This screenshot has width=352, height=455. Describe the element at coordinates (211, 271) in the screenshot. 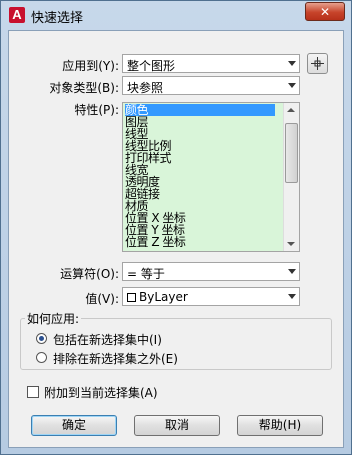

I see `operator-select: = 等于` at that location.